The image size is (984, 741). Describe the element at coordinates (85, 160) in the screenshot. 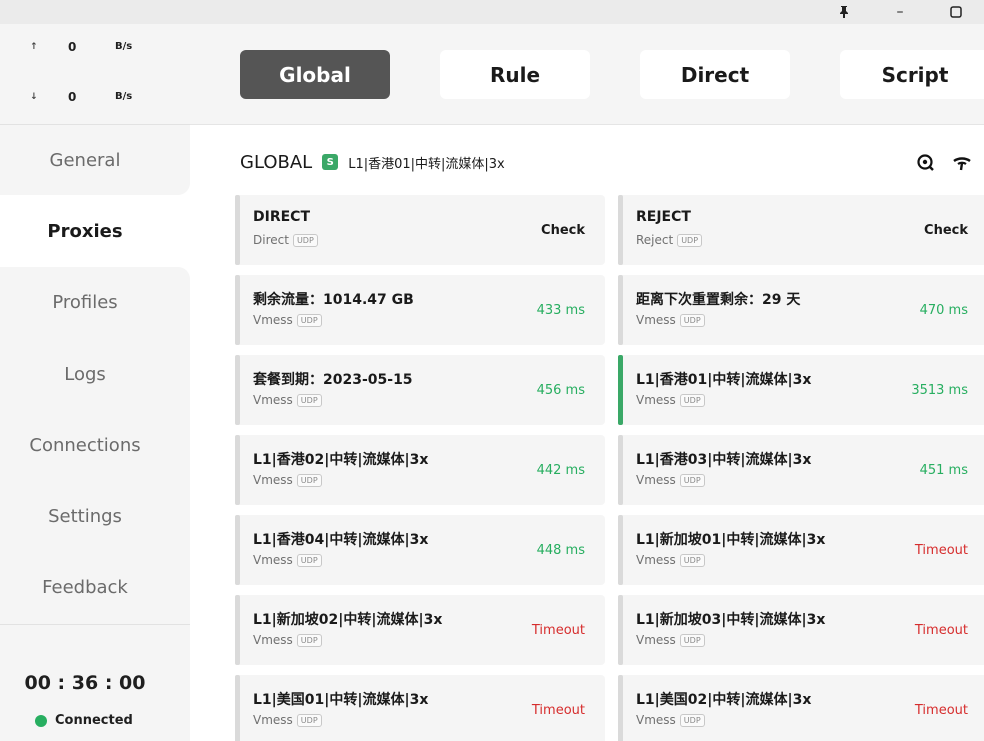

I see `nav-item-general: General` at that location.